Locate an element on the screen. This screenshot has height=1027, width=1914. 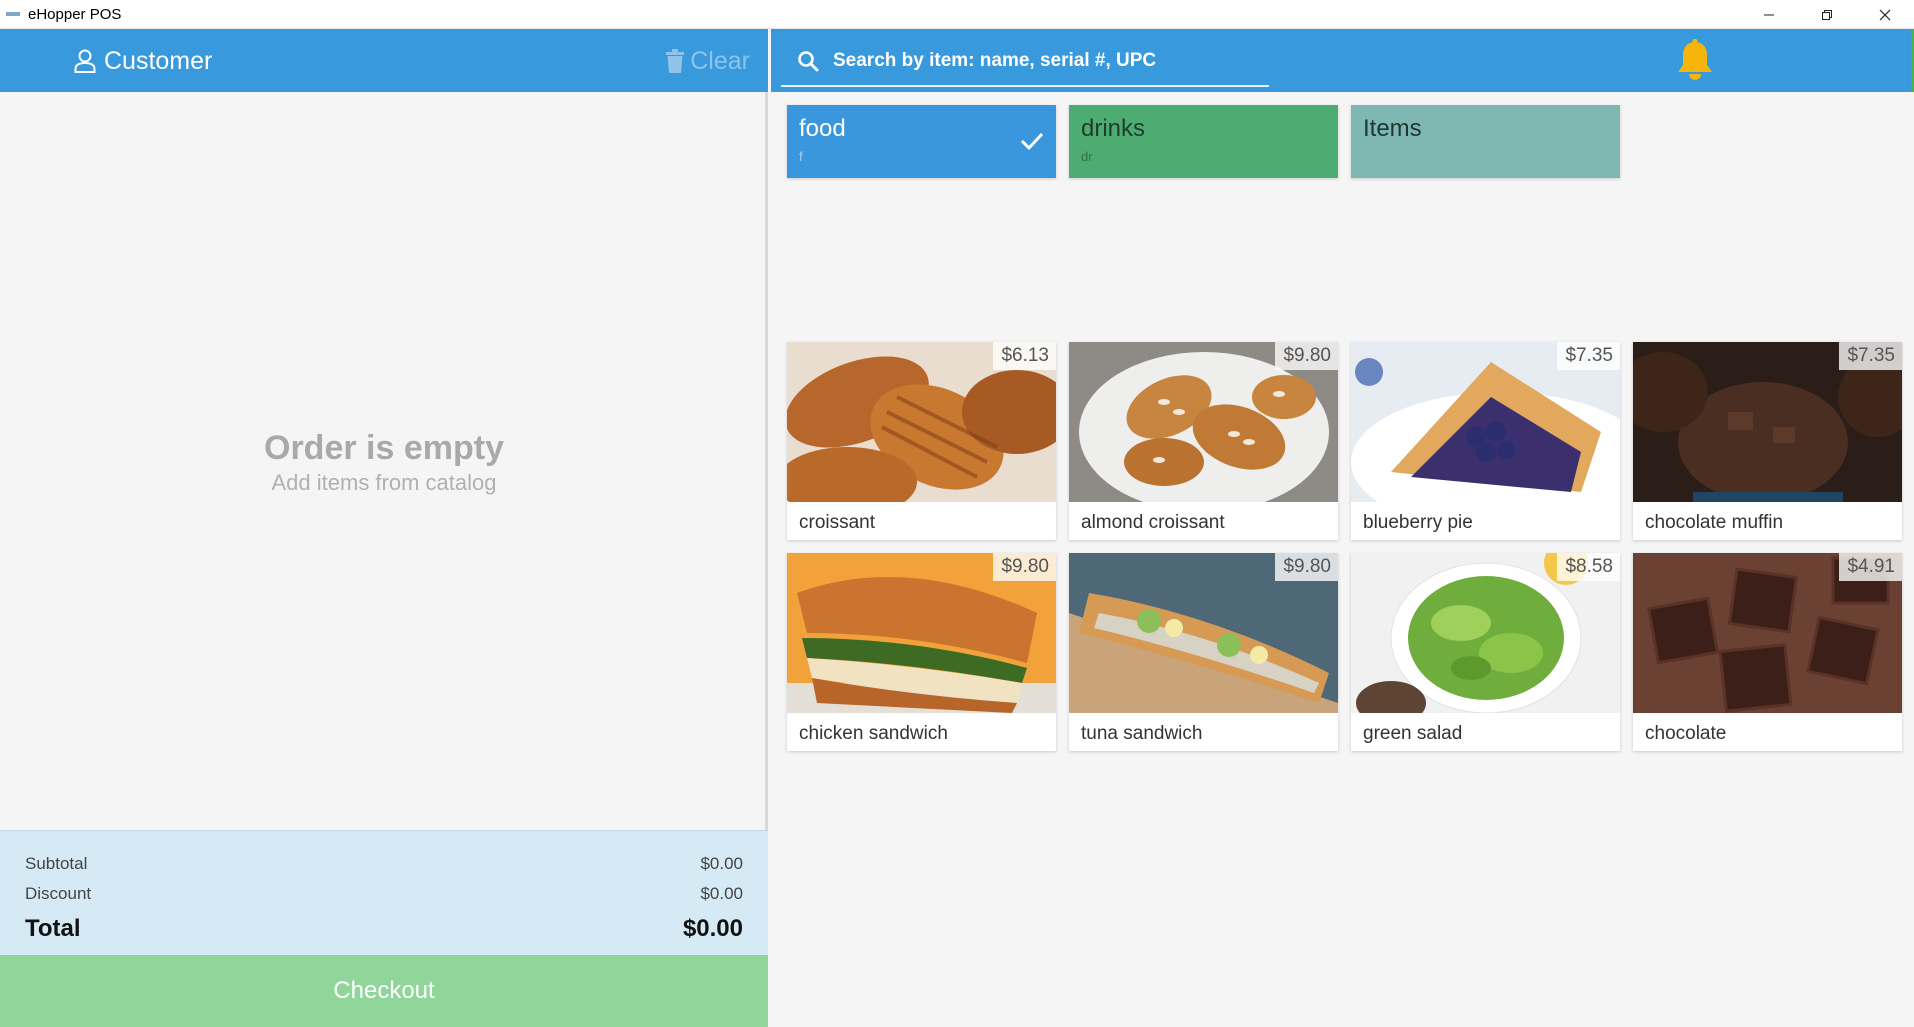
search-bar is located at coordinates (1025, 62).